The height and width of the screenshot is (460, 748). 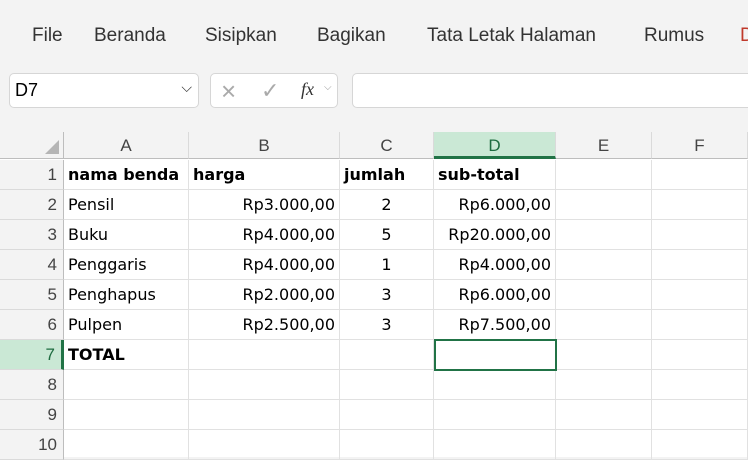 What do you see at coordinates (228, 91) in the screenshot?
I see `cancel-icon: ×` at bounding box center [228, 91].